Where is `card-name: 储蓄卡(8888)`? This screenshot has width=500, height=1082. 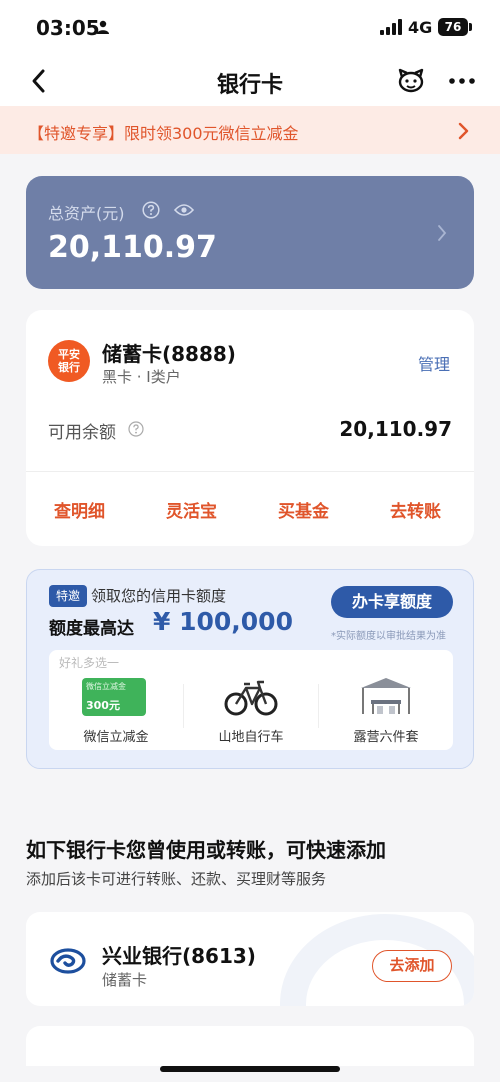
card-name: 储蓄卡(8888) is located at coordinates (169, 354).